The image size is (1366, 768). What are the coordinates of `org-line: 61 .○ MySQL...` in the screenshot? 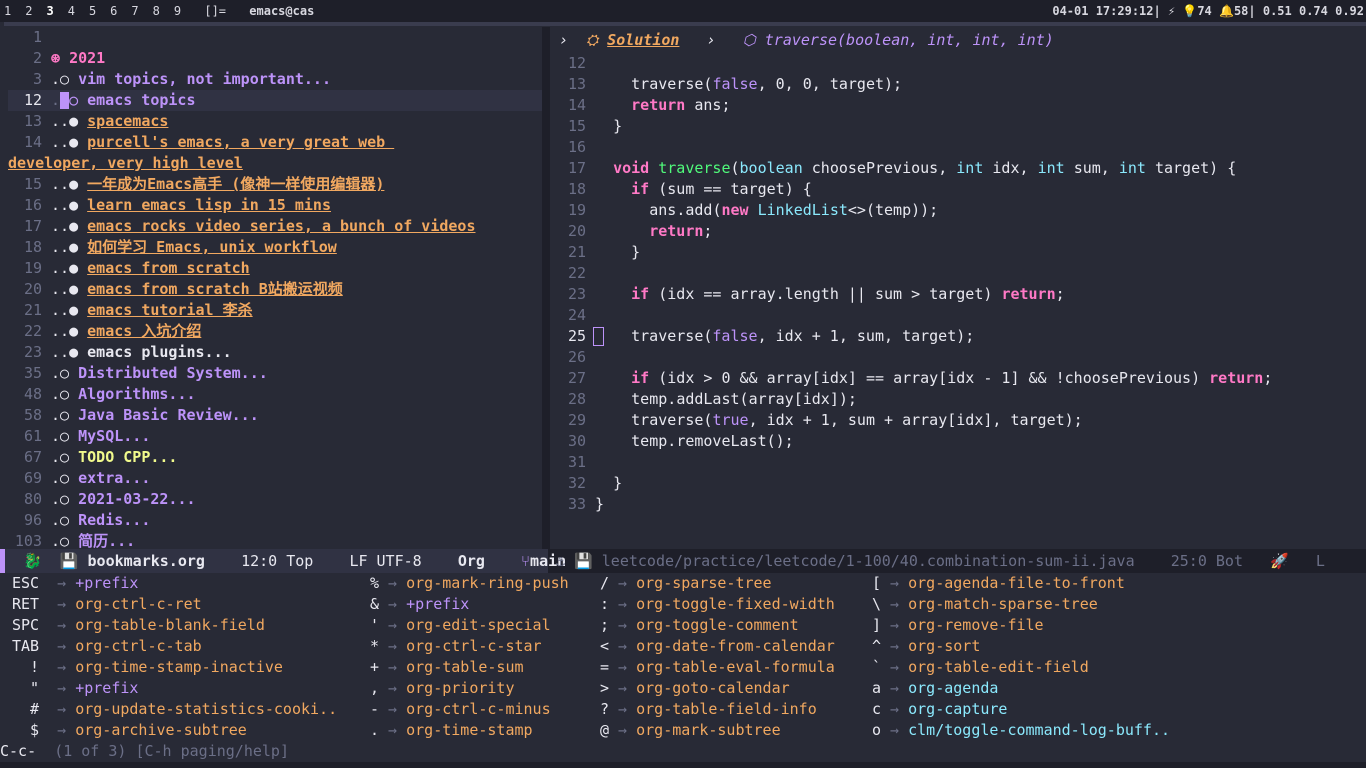 It's located at (275, 436).